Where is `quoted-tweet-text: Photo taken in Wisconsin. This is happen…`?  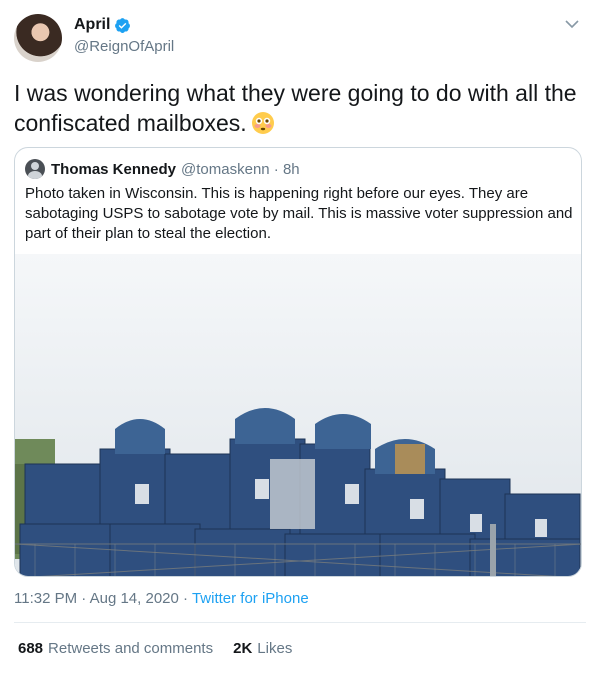
quoted-tweet-text: Photo taken in Wisconsin. This is happen… is located at coordinates (299, 213).